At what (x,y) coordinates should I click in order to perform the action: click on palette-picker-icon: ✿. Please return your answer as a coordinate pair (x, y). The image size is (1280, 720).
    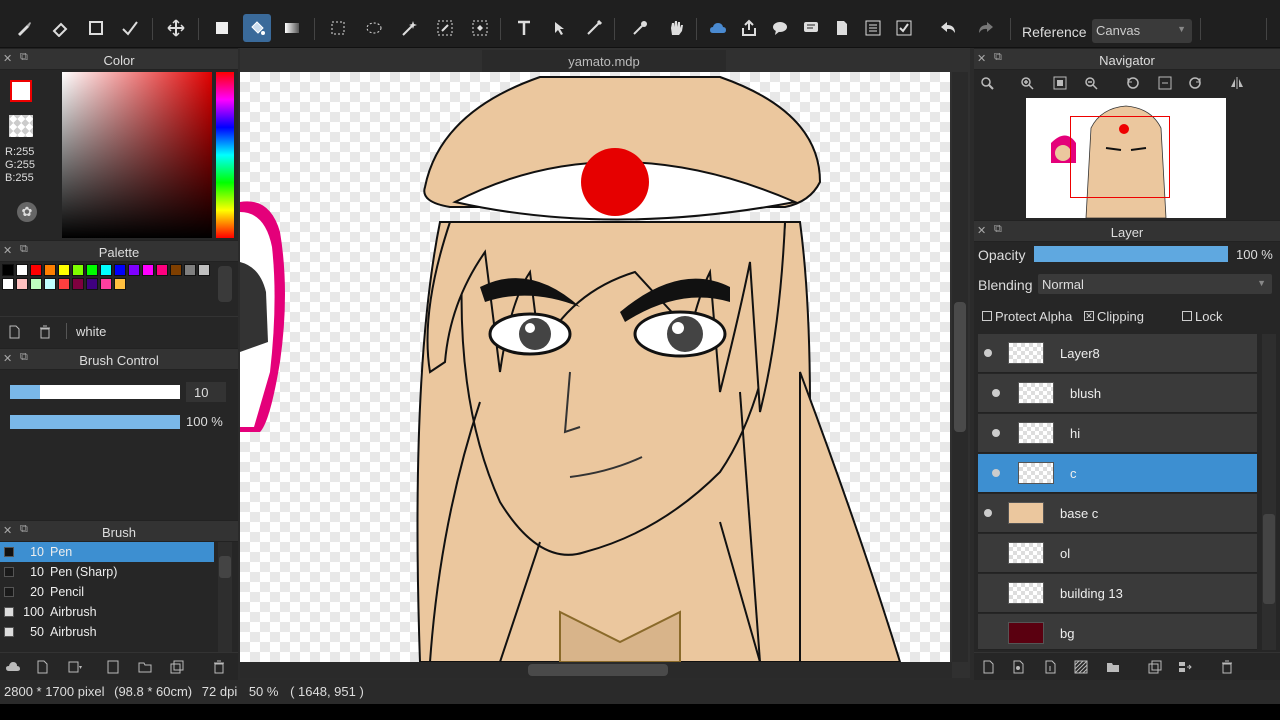
    Looking at the image, I should click on (27, 212).